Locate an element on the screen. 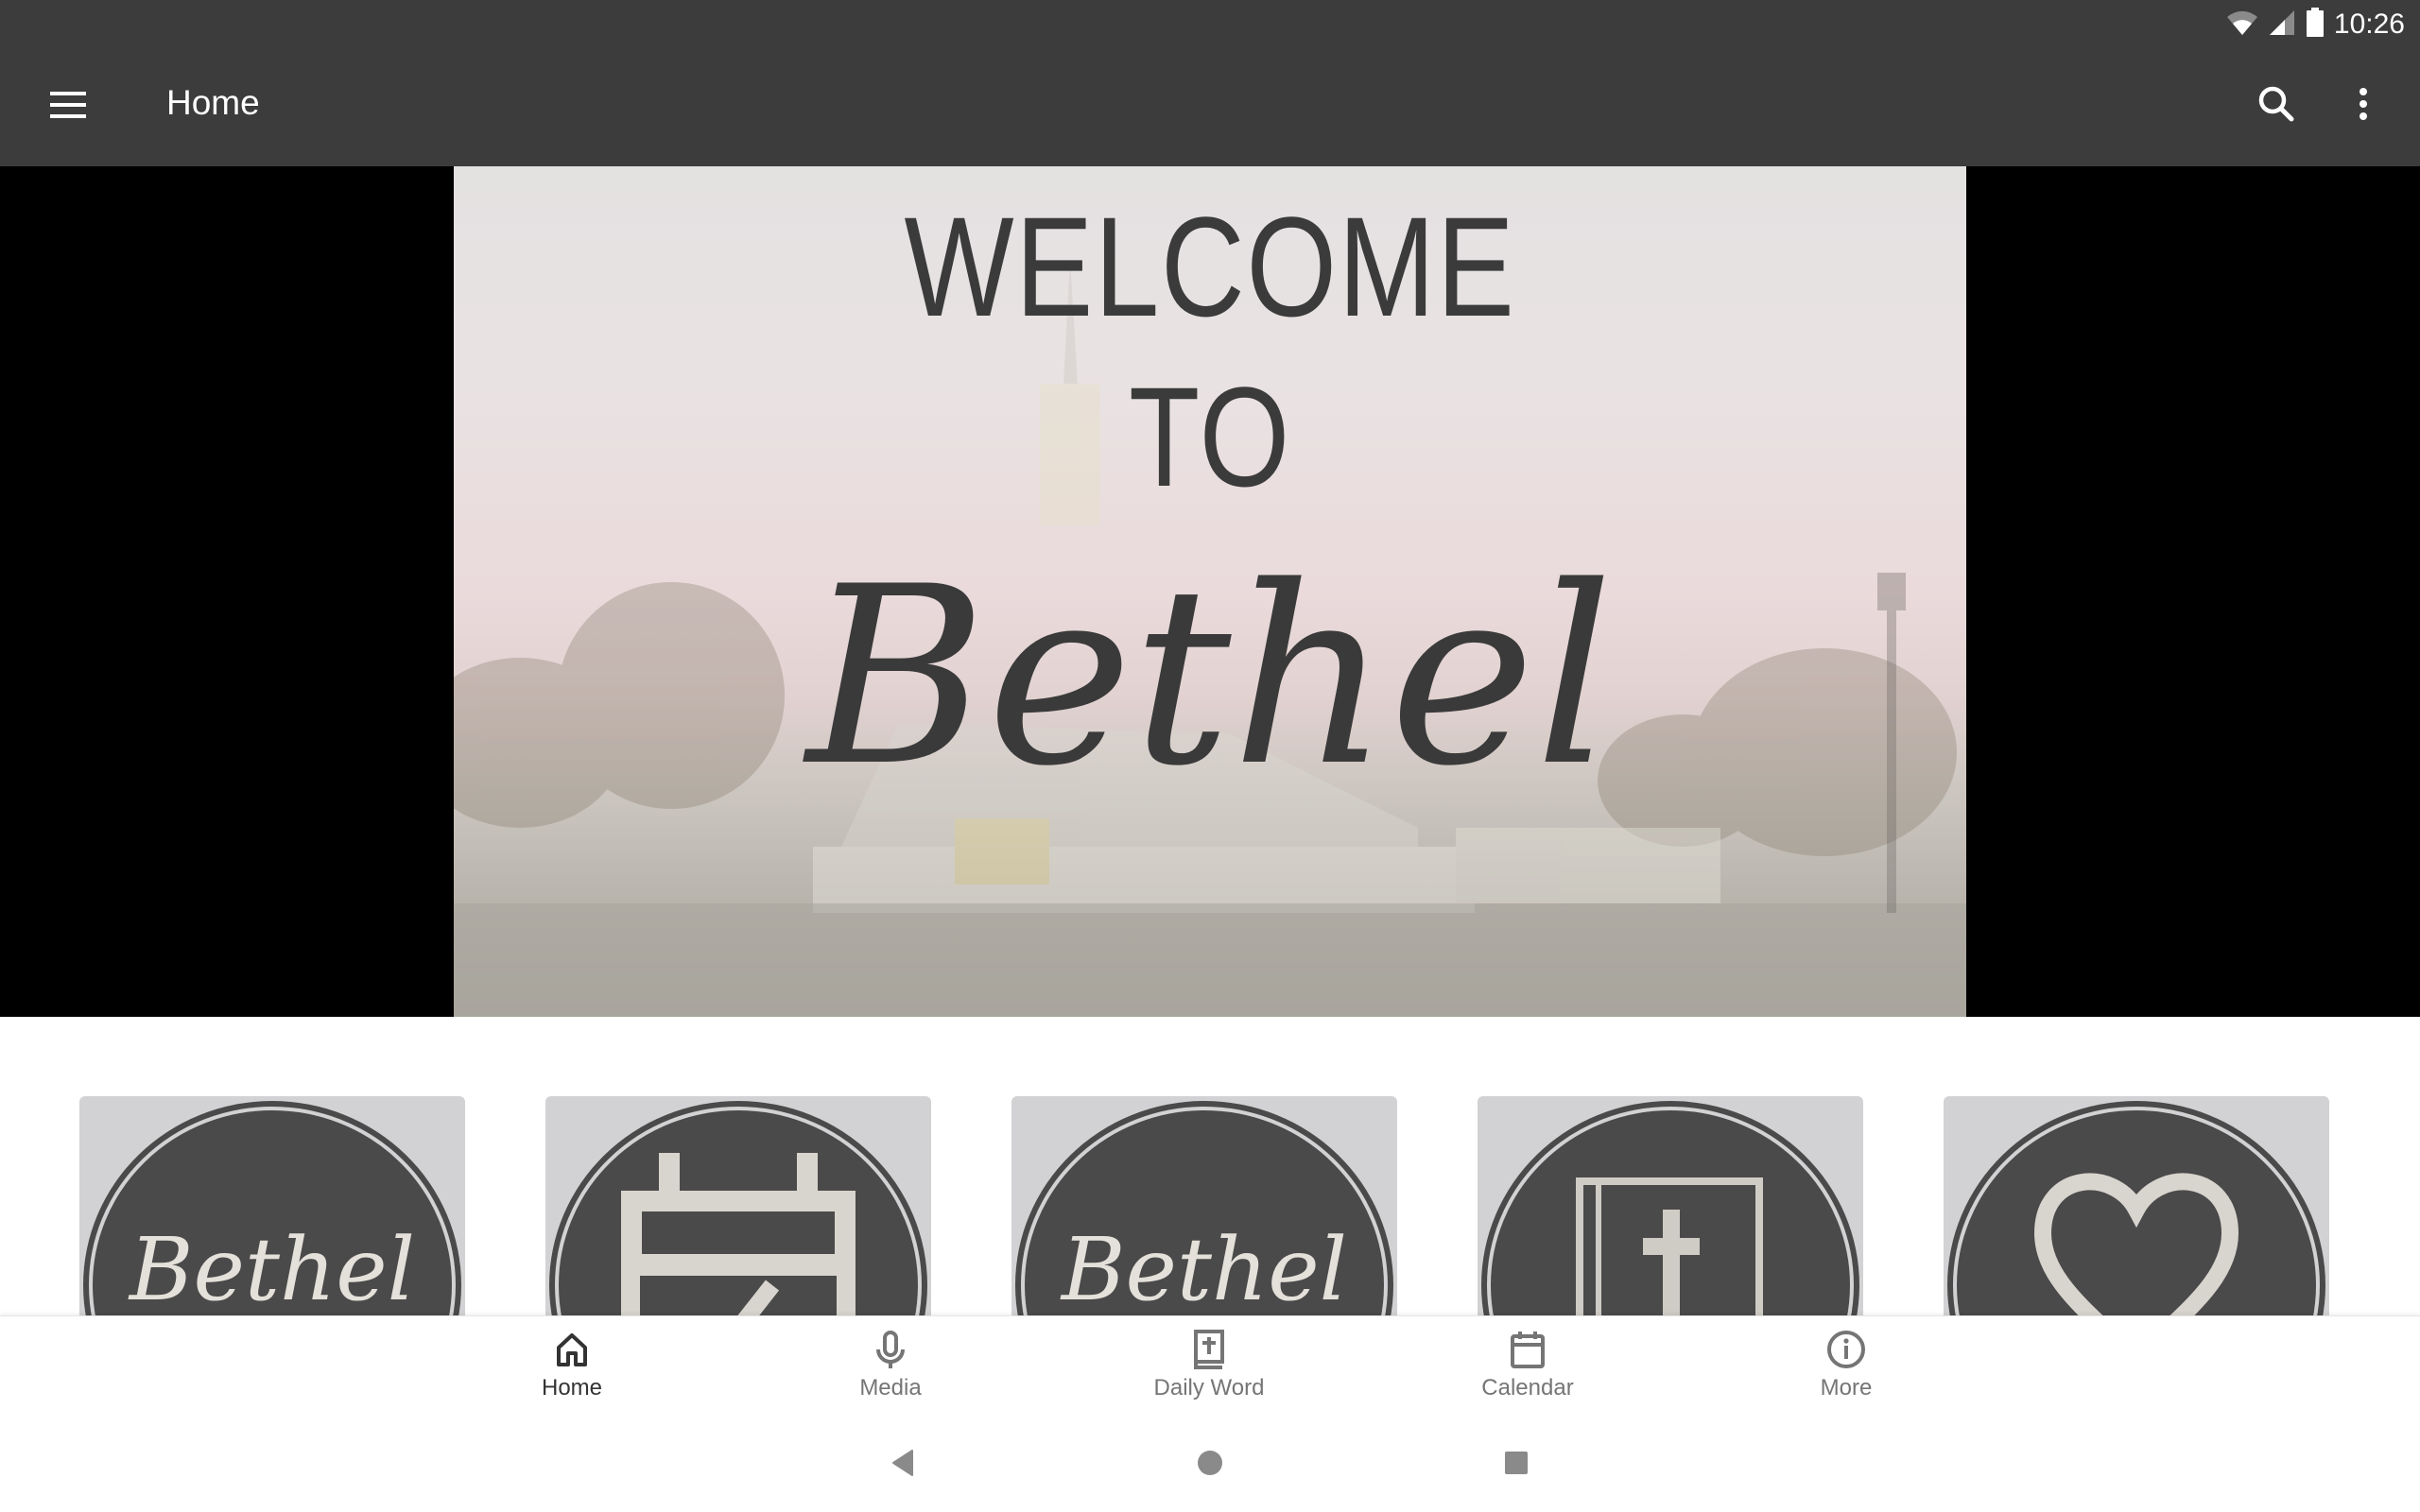 The width and height of the screenshot is (2420, 1512). nav-more-label: More is located at coordinates (1846, 1387).